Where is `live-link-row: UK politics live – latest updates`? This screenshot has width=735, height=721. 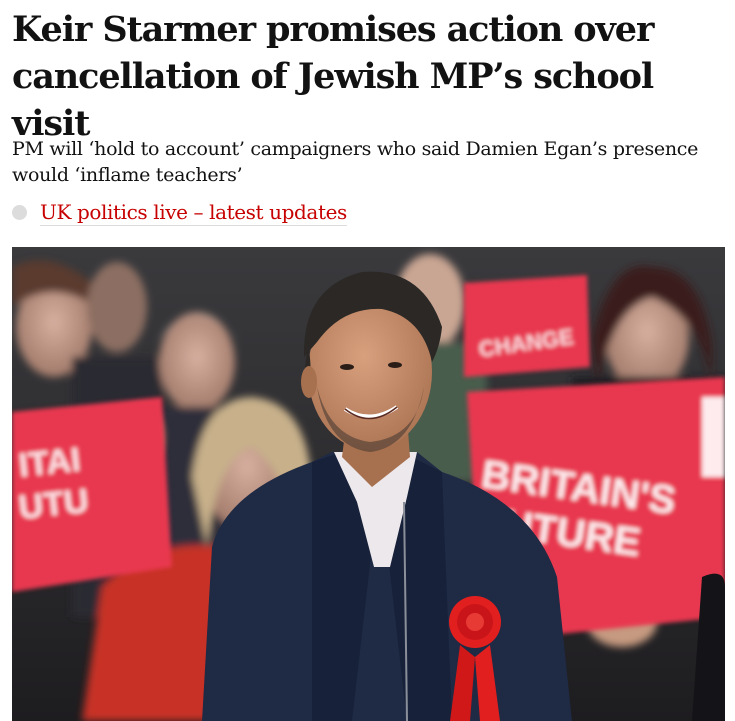 live-link-row: UK politics live – latest updates is located at coordinates (179, 212).